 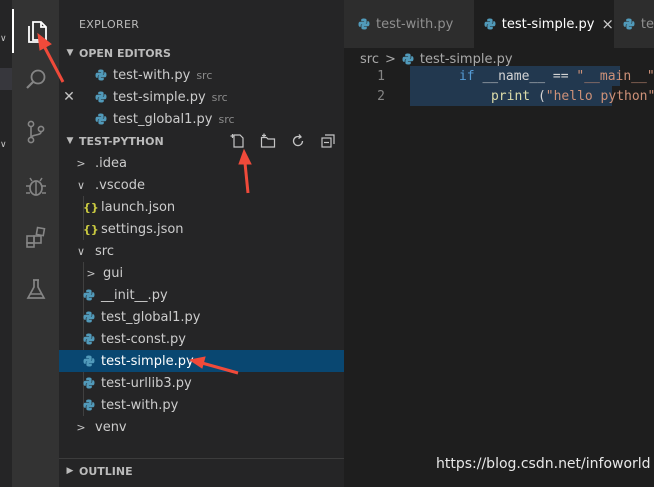 I want to click on tree-file-const: test-const.py, so click(x=201, y=339).